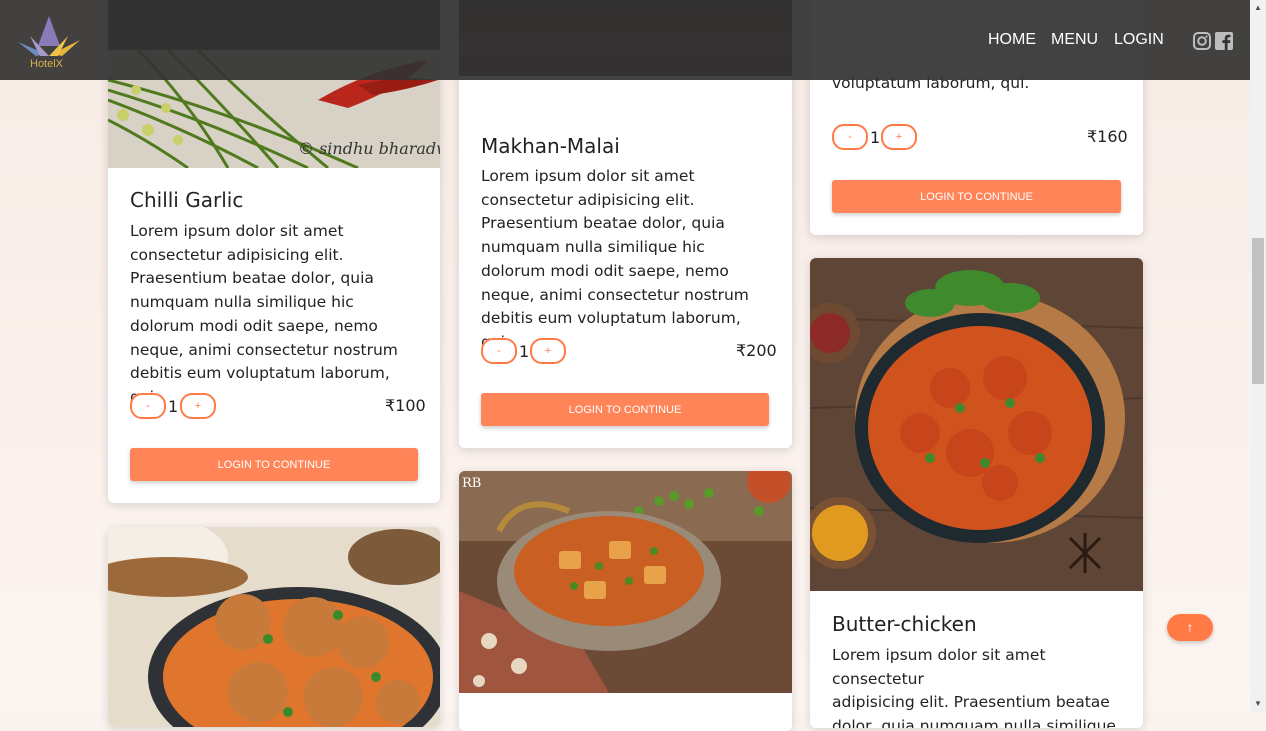 Image resolution: width=1266 pixels, height=731 pixels. I want to click on paneer-image: RB, so click(625, 582).